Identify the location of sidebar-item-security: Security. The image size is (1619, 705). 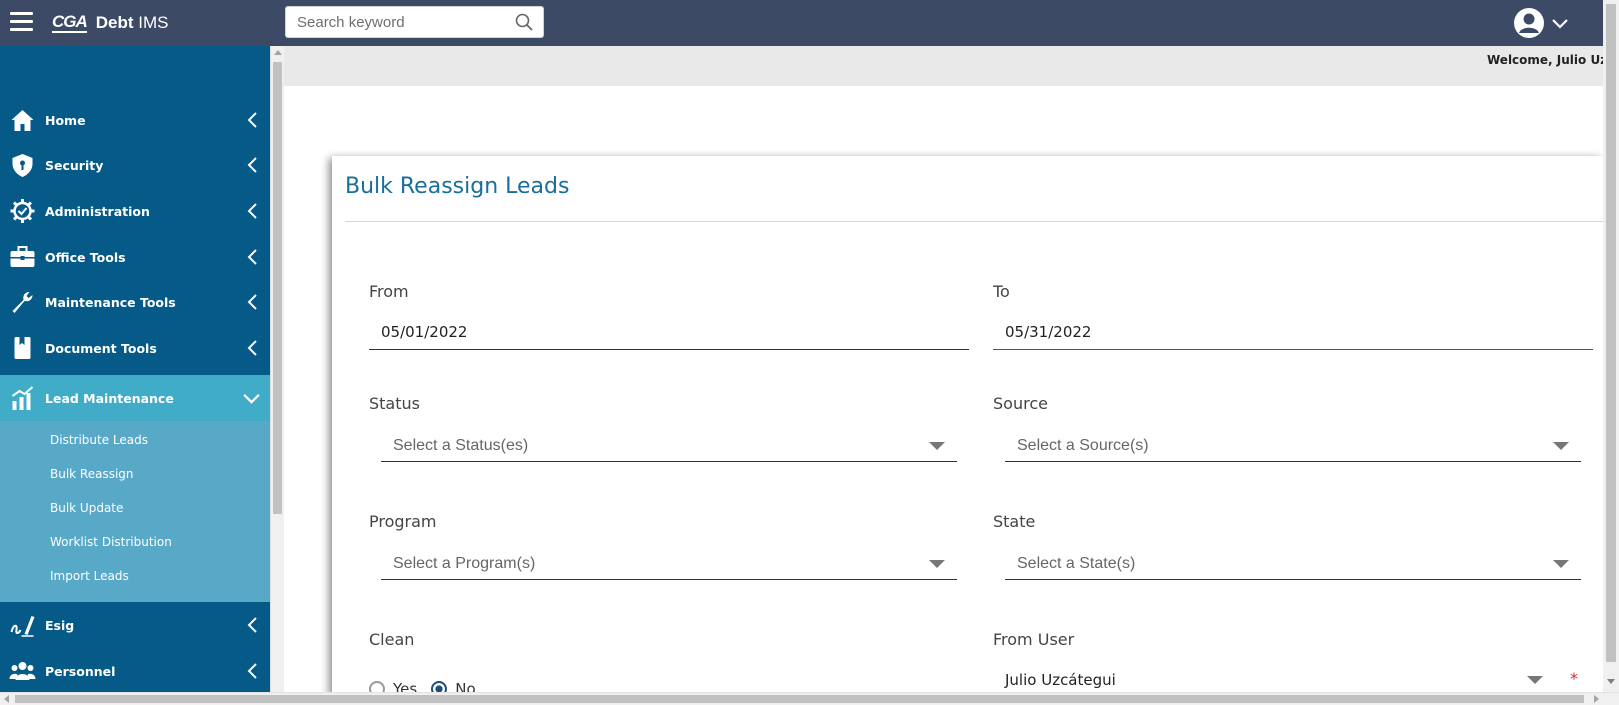
(135, 165).